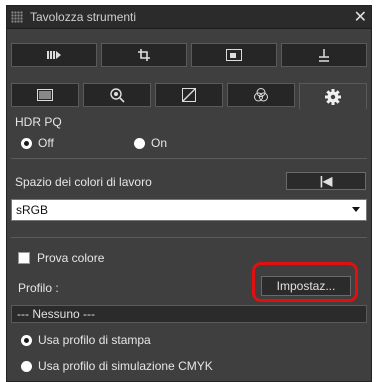 The width and height of the screenshot is (387, 382). I want to click on hdr-pq-off-label: Off, so click(46, 143).